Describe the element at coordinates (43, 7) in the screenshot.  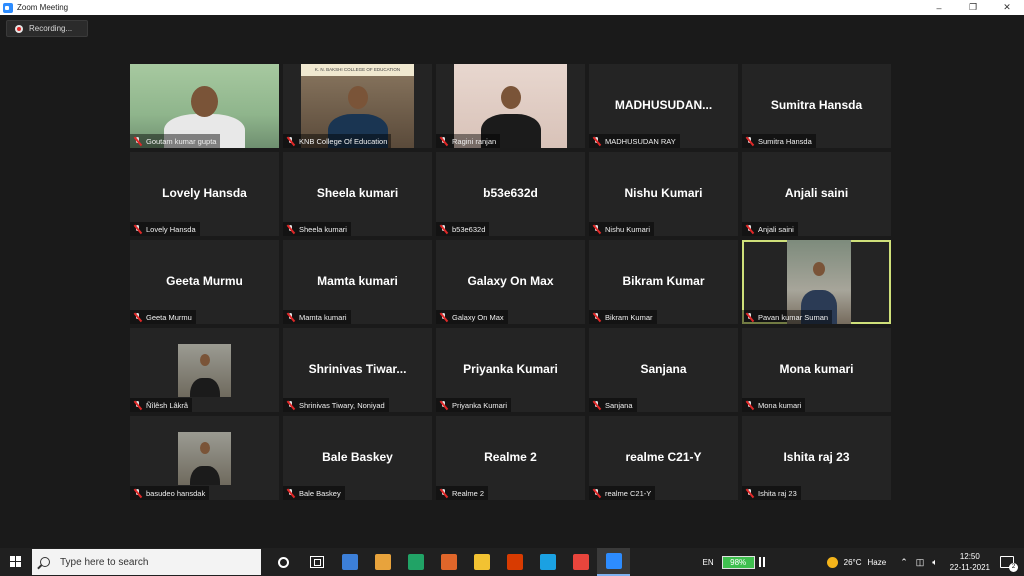
I see `window-title: Zoom Meeting` at that location.